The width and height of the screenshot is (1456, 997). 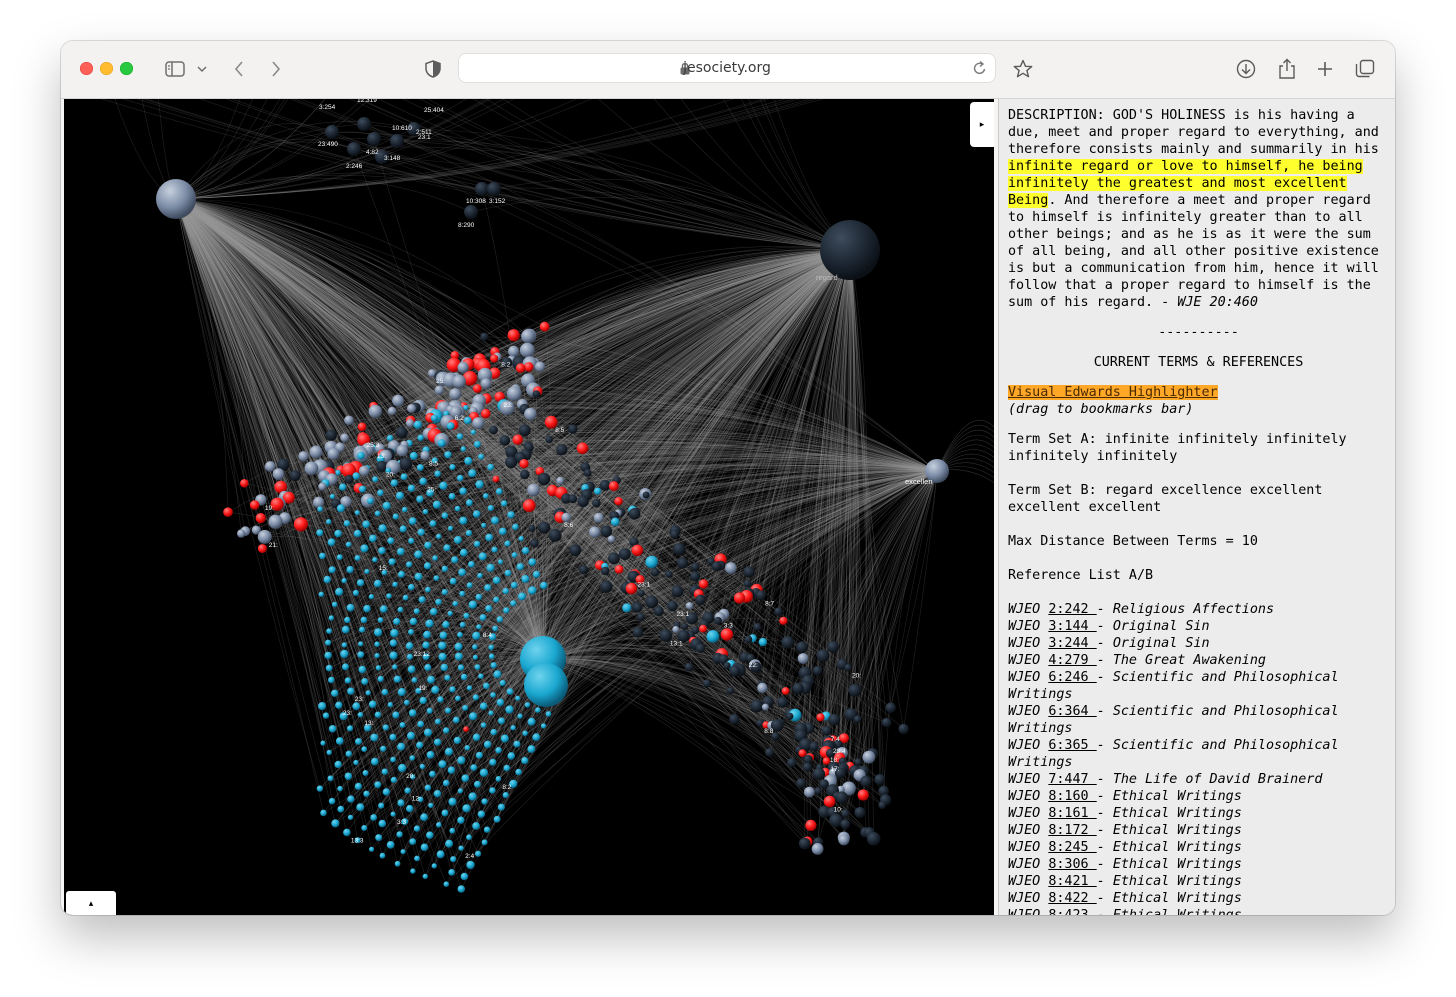 I want to click on download-icon, so click(x=1246, y=69).